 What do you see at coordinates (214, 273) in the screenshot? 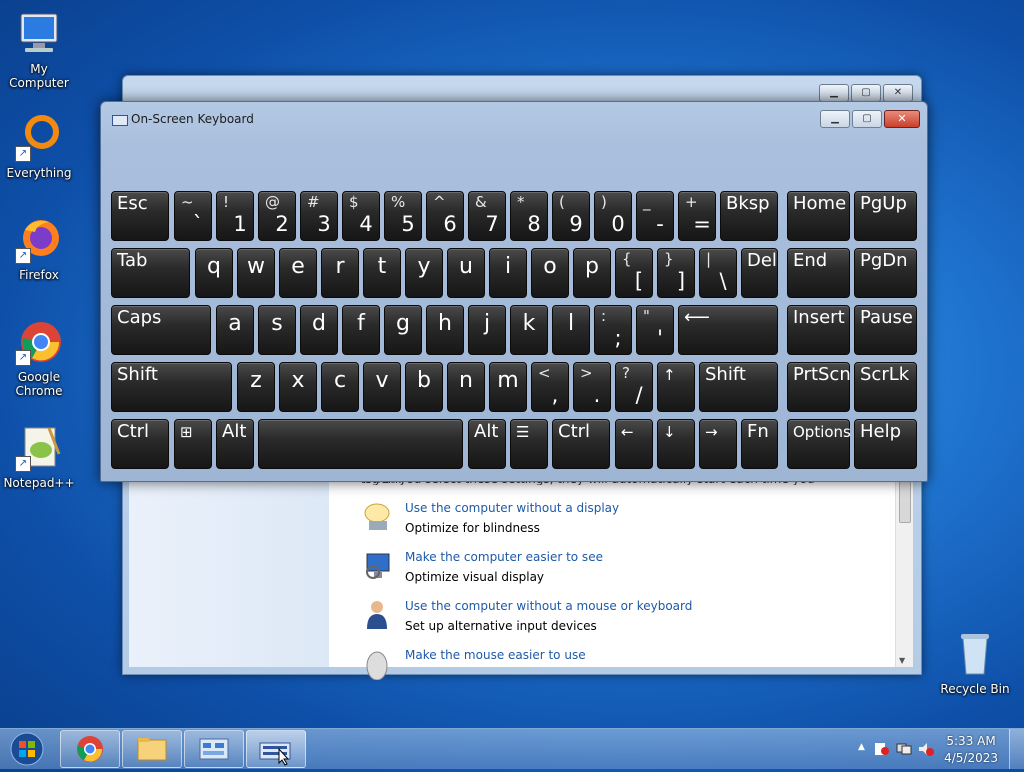
I see `key-q: q` at bounding box center [214, 273].